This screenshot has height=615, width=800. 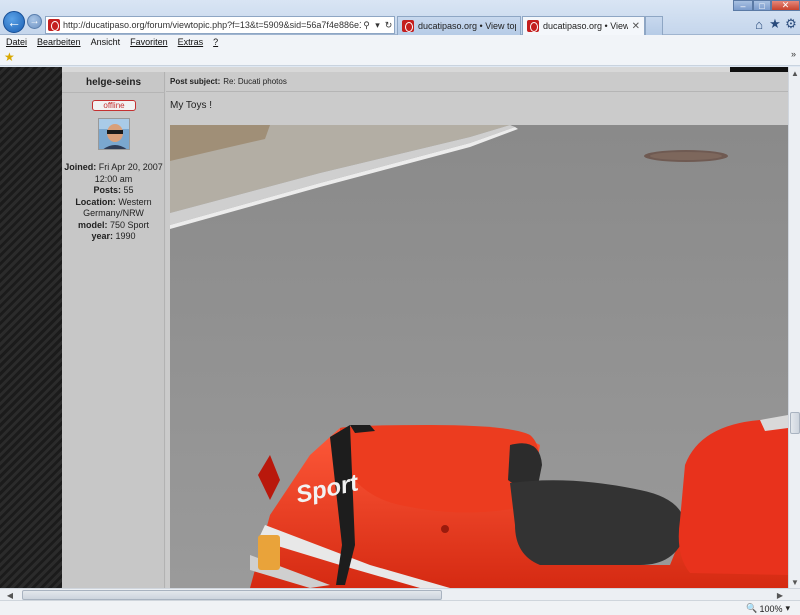 What do you see at coordinates (794, 73) in the screenshot?
I see `scroll-up-icon: ▲` at bounding box center [794, 73].